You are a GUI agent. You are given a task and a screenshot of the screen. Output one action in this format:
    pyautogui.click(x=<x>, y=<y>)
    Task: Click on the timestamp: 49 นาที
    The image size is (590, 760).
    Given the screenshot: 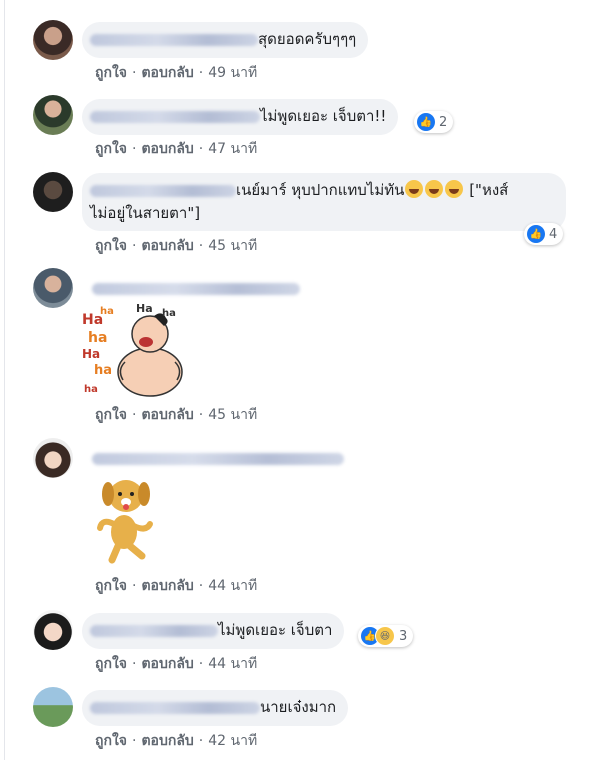 What is the action you would take?
    pyautogui.click(x=232, y=73)
    